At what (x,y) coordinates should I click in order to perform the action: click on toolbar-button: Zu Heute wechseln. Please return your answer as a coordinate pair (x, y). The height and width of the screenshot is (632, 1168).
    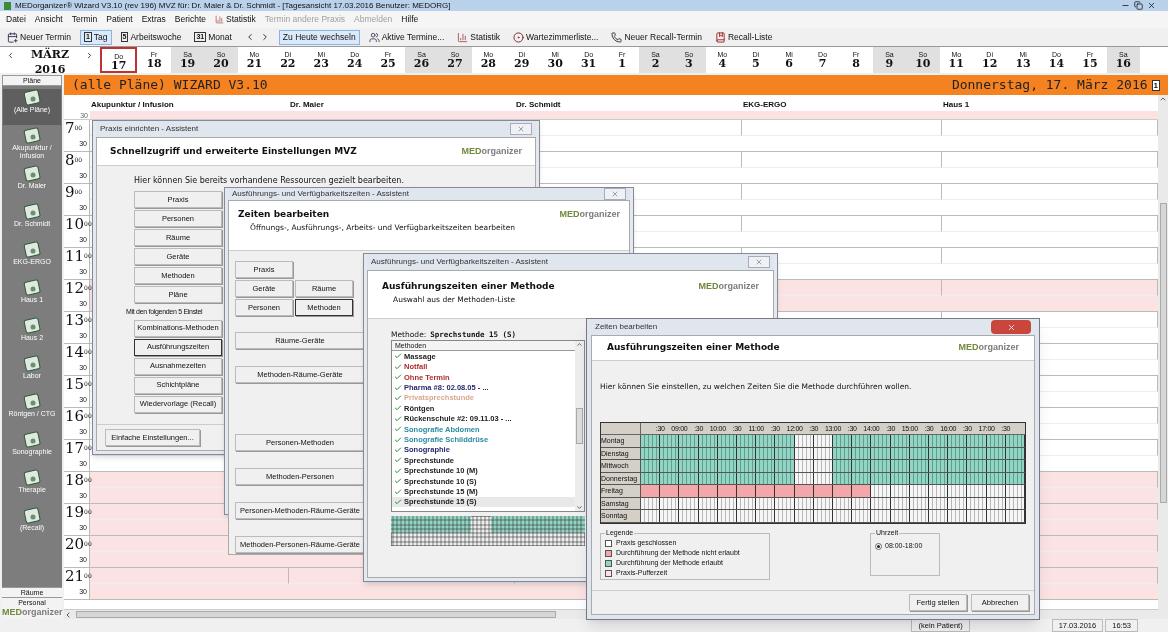
    Looking at the image, I should click on (319, 37).